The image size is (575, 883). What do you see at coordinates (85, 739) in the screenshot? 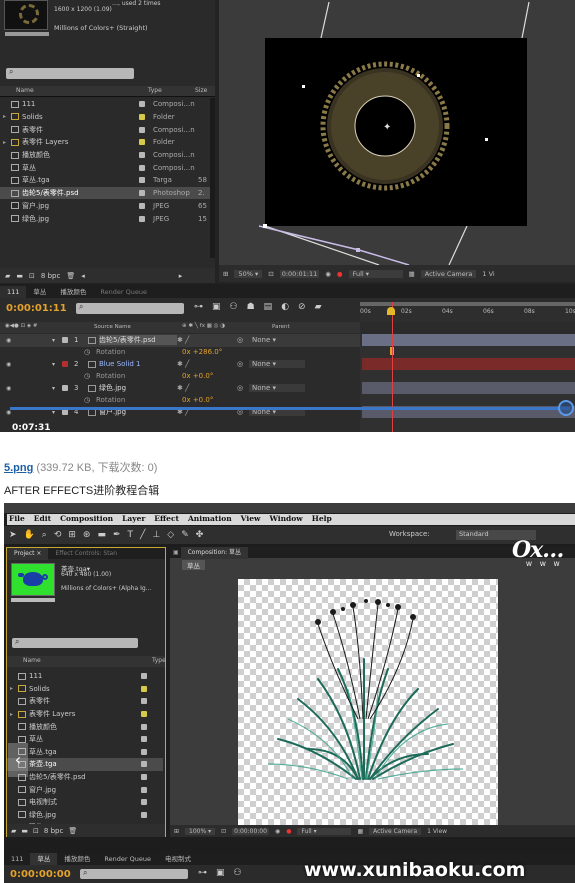
I see `project-item: 草丛` at bounding box center [85, 739].